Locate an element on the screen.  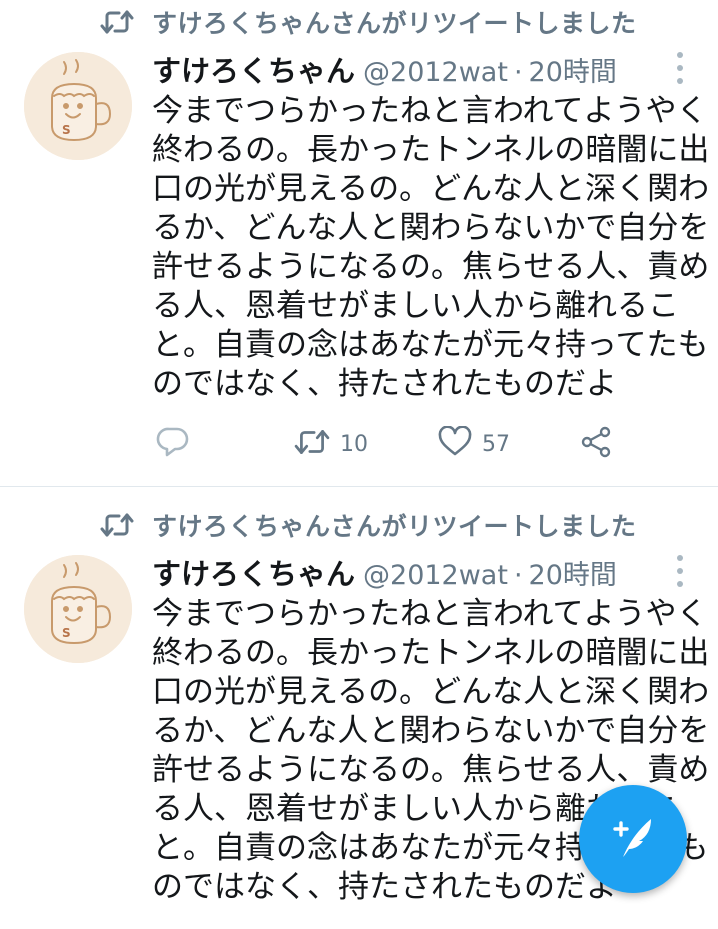
tweet-actions: 10 57 is located at coordinates (387, 444).